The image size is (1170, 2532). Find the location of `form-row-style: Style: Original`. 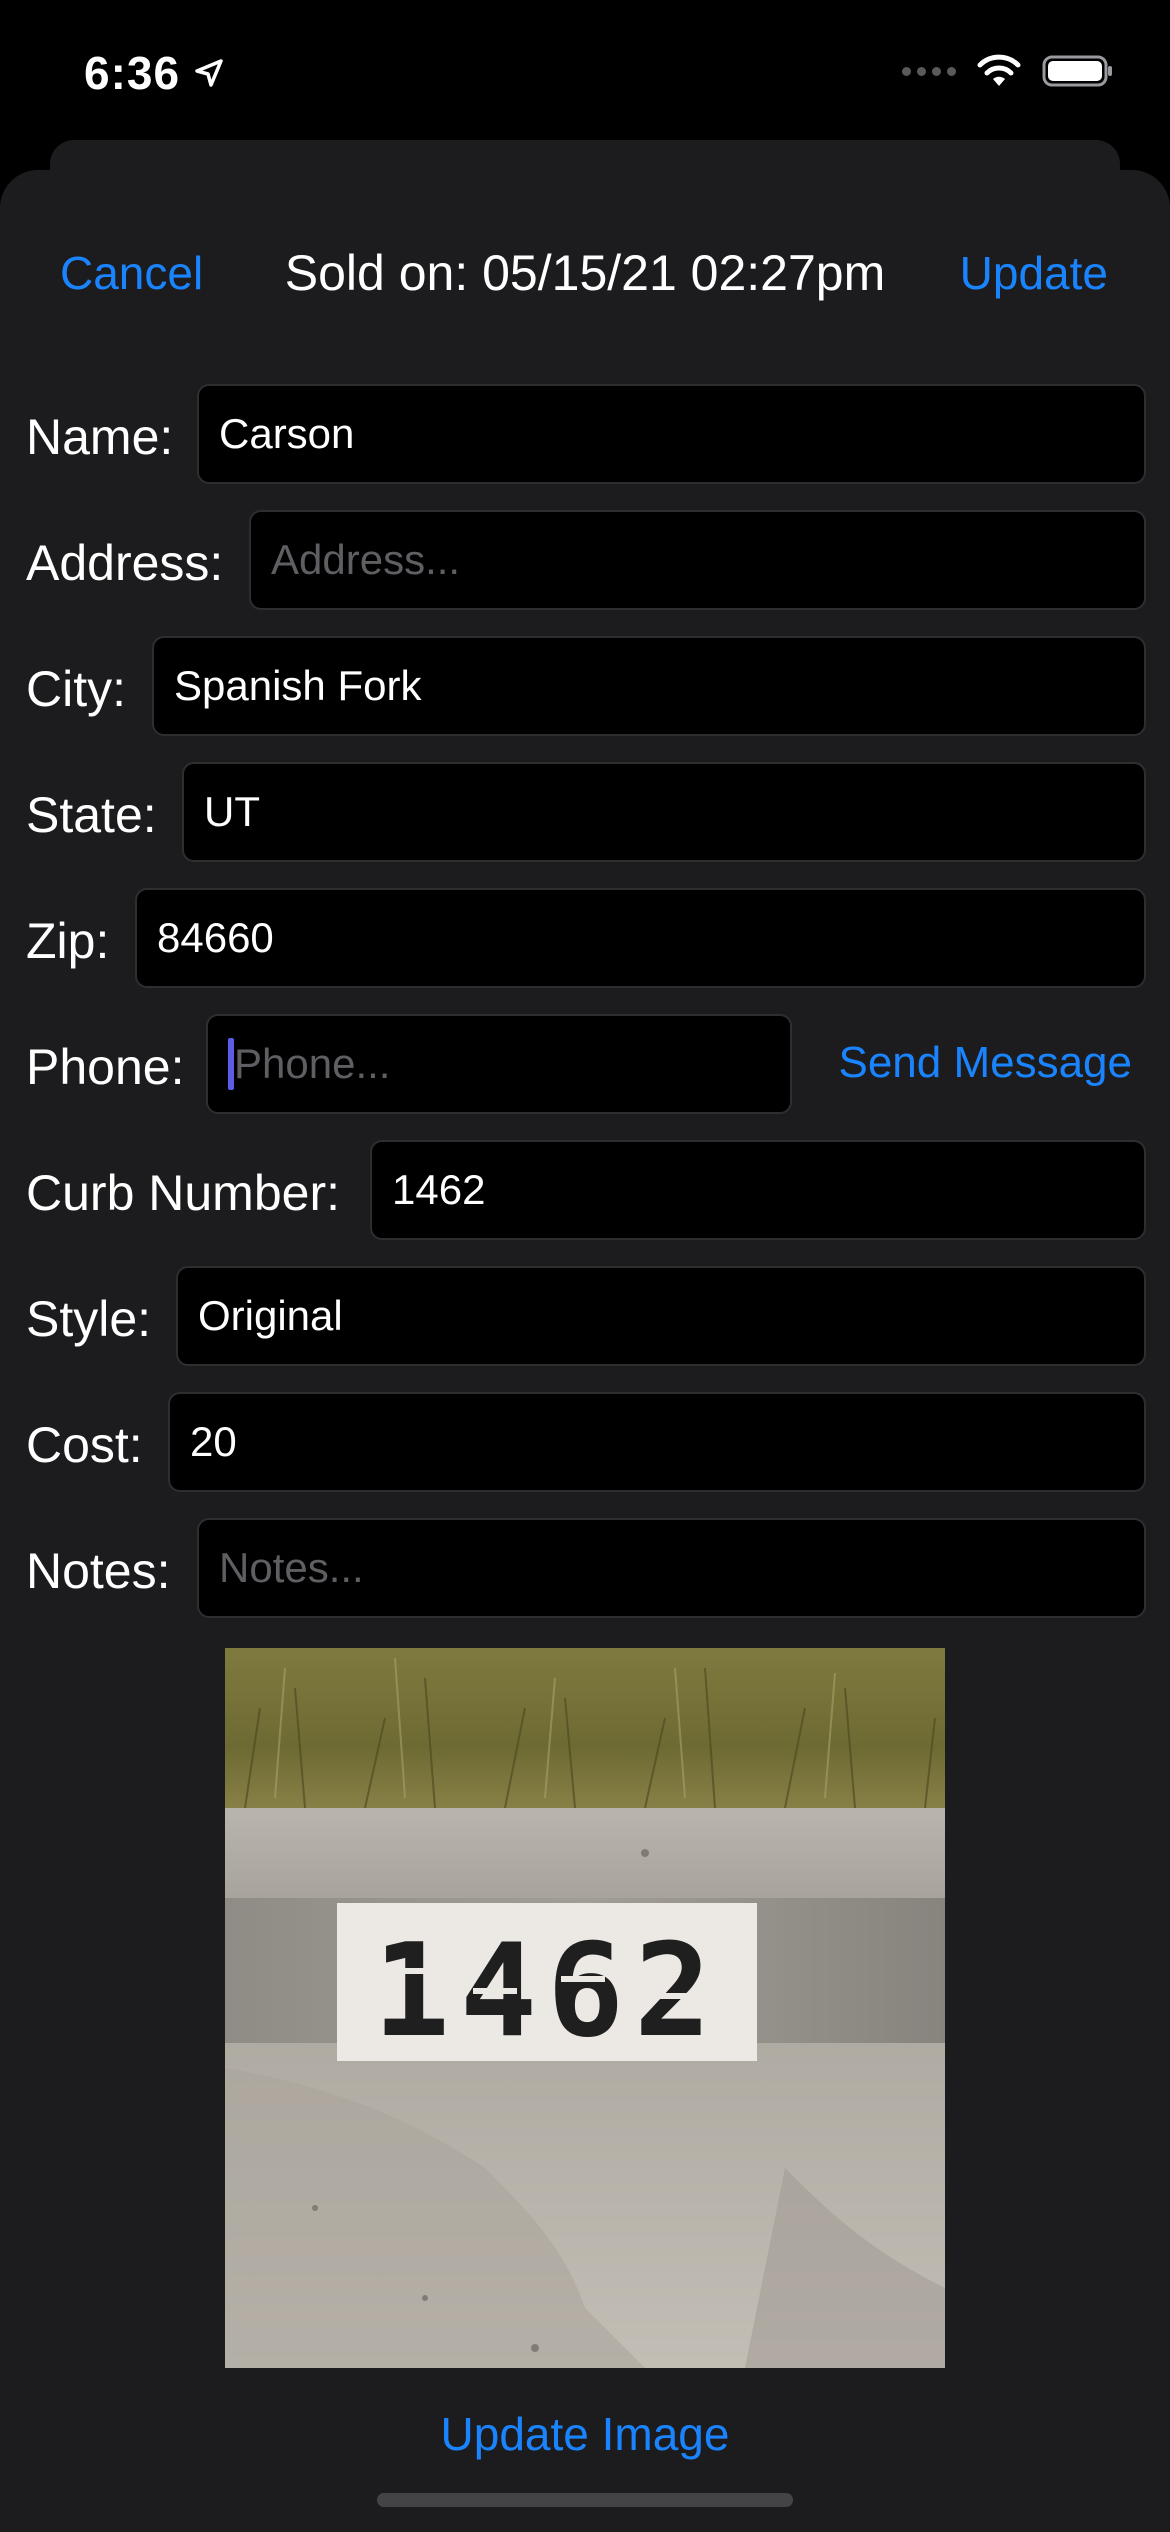

form-row-style: Style: Original is located at coordinates (585, 1317).